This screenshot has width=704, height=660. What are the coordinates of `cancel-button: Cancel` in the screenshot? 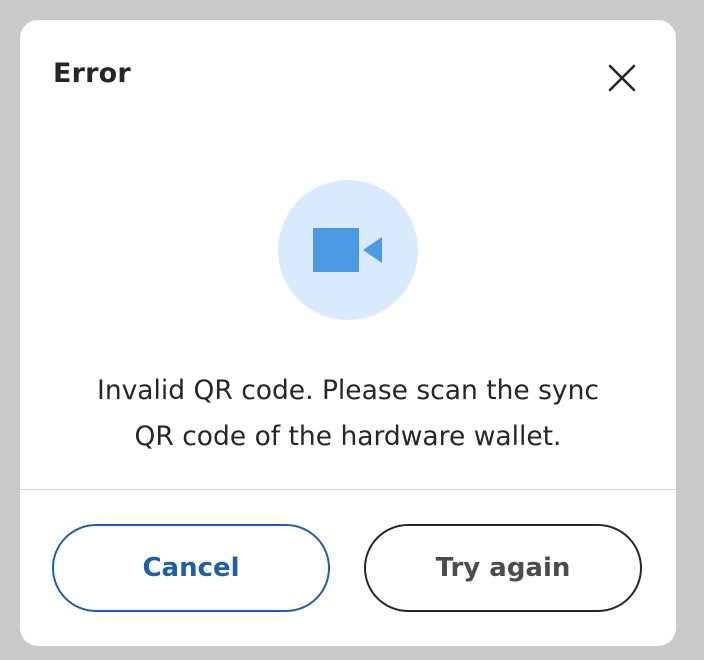 It's located at (191, 568).